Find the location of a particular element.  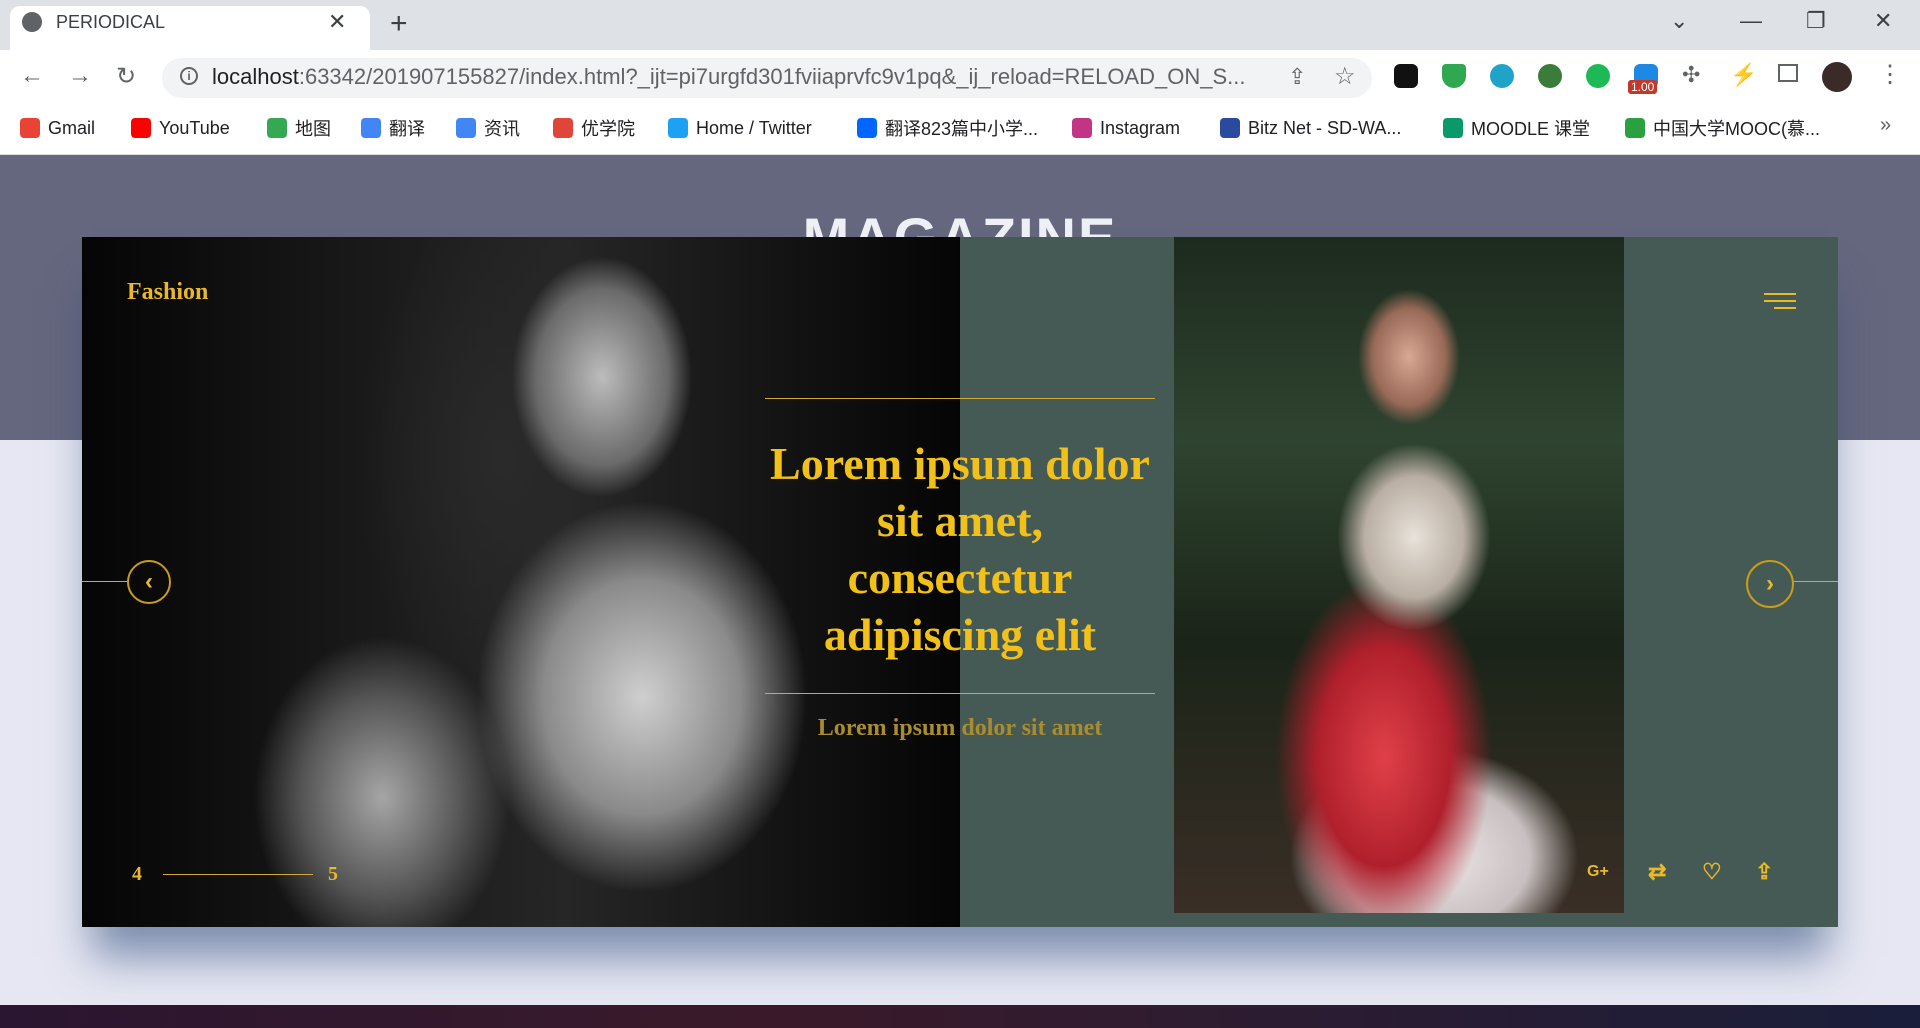

reload-icon: ↻ is located at coordinates (126, 76).